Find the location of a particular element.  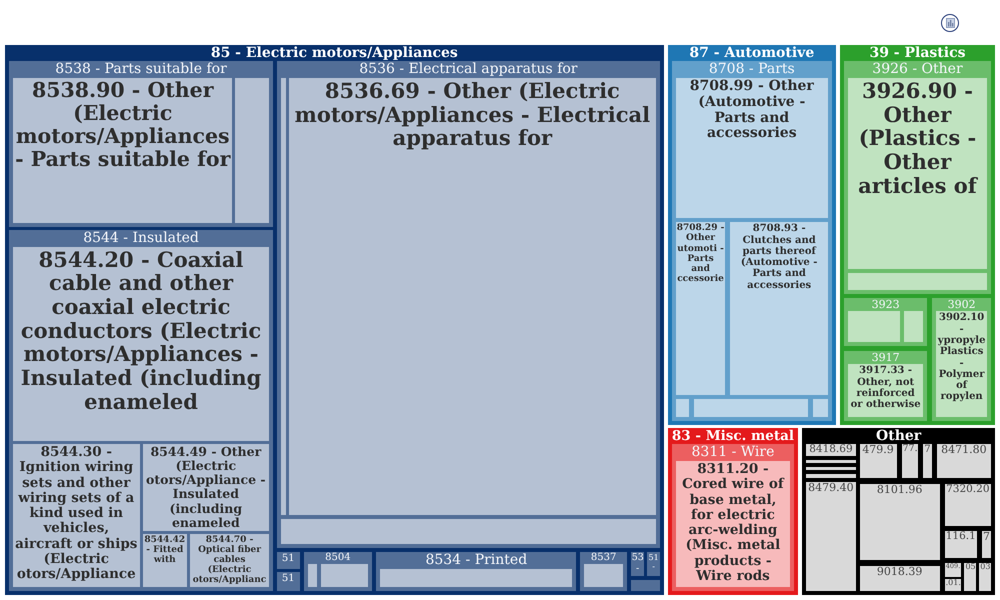

bar-chart-icon is located at coordinates (950, 23).